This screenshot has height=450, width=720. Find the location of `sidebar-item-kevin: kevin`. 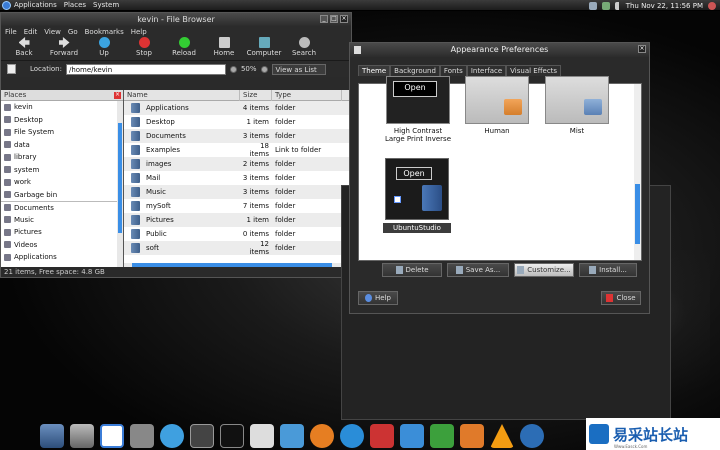

sidebar-item-kevin: kevin is located at coordinates (62, 107).